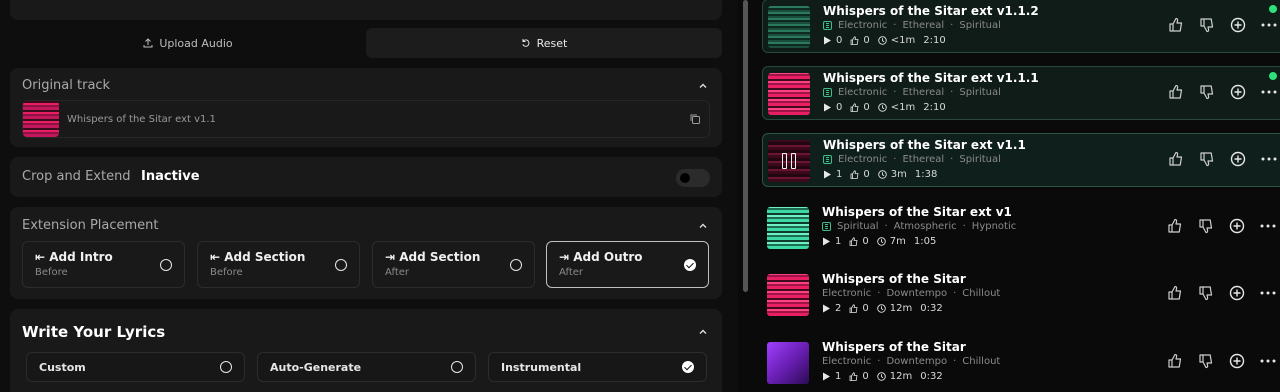 This screenshot has width=1280, height=392. Describe the element at coordinates (74, 257) in the screenshot. I see `option-label: ⇤ Add Intro` at that location.